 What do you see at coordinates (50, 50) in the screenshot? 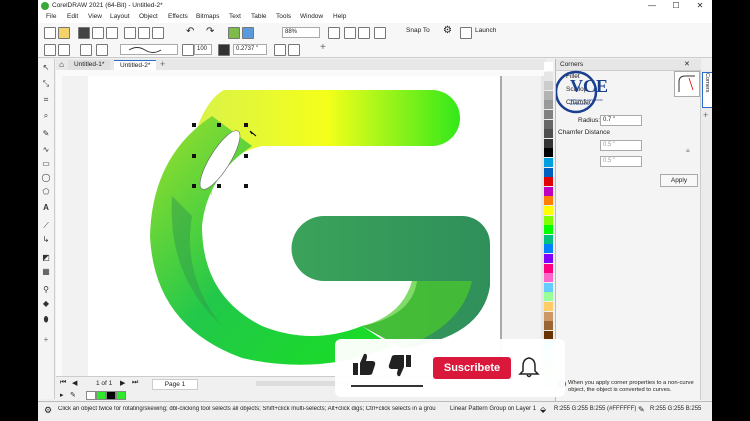
I see `mirror-horizontal-icon` at bounding box center [50, 50].